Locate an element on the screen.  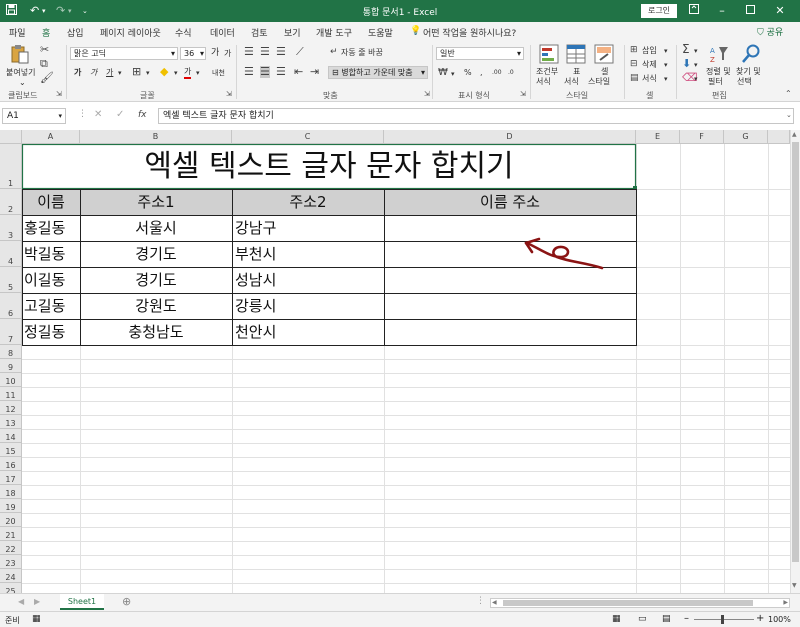
header-cell: 이름 is located at coordinates (51, 202).